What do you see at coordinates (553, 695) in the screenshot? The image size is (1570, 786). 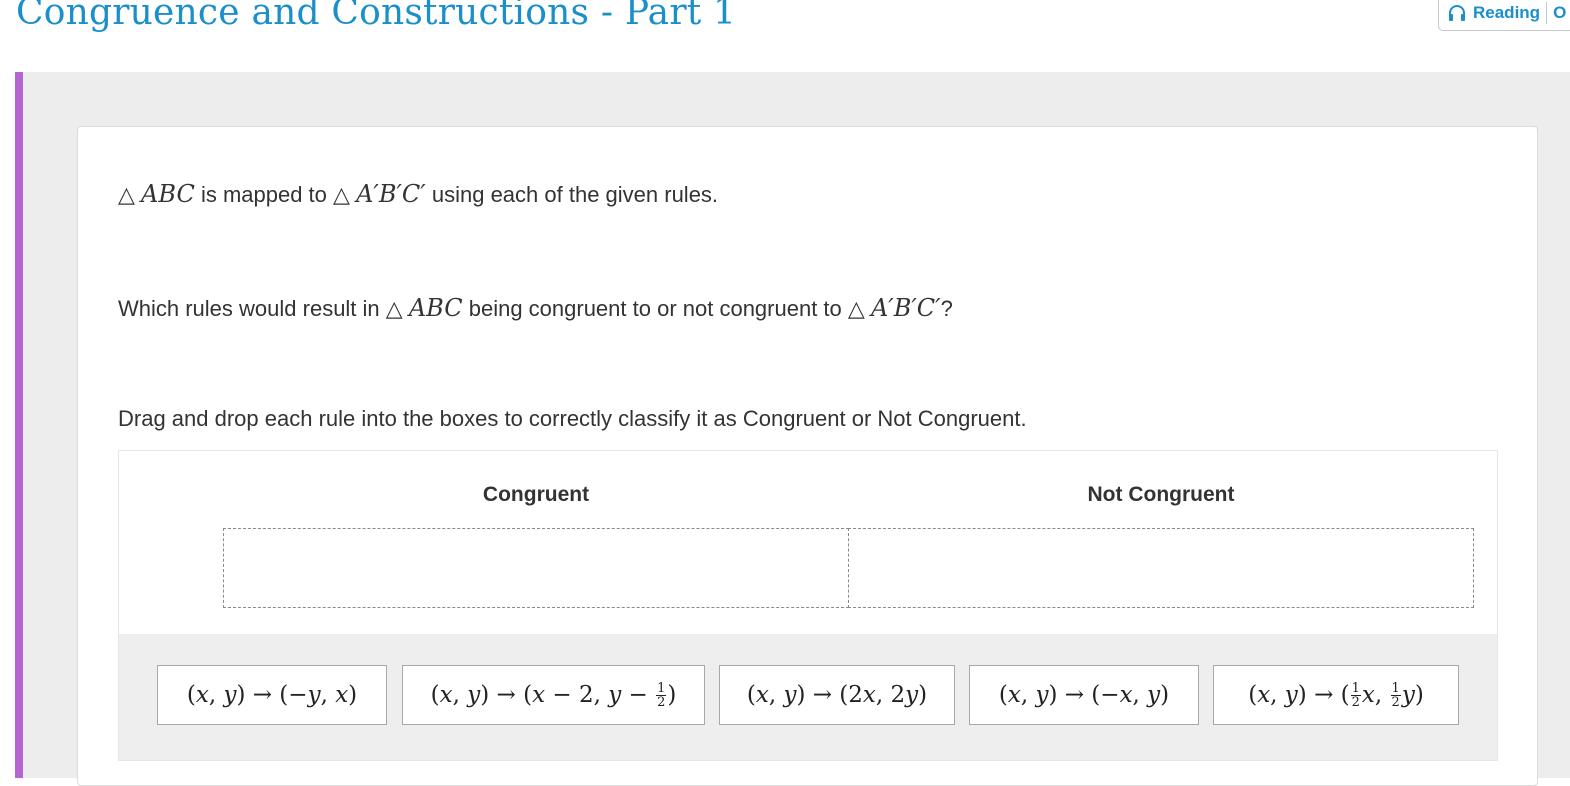 I see `rule-chip-2: (x, y) → (x − 2, y − 1 2)` at bounding box center [553, 695].